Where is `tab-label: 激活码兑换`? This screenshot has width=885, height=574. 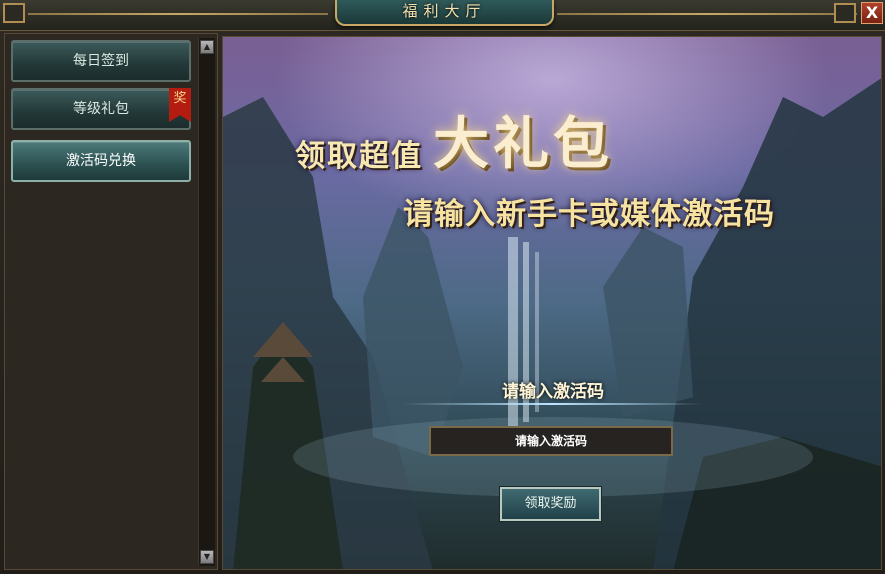 tab-label: 激活码兑换 is located at coordinates (101, 161).